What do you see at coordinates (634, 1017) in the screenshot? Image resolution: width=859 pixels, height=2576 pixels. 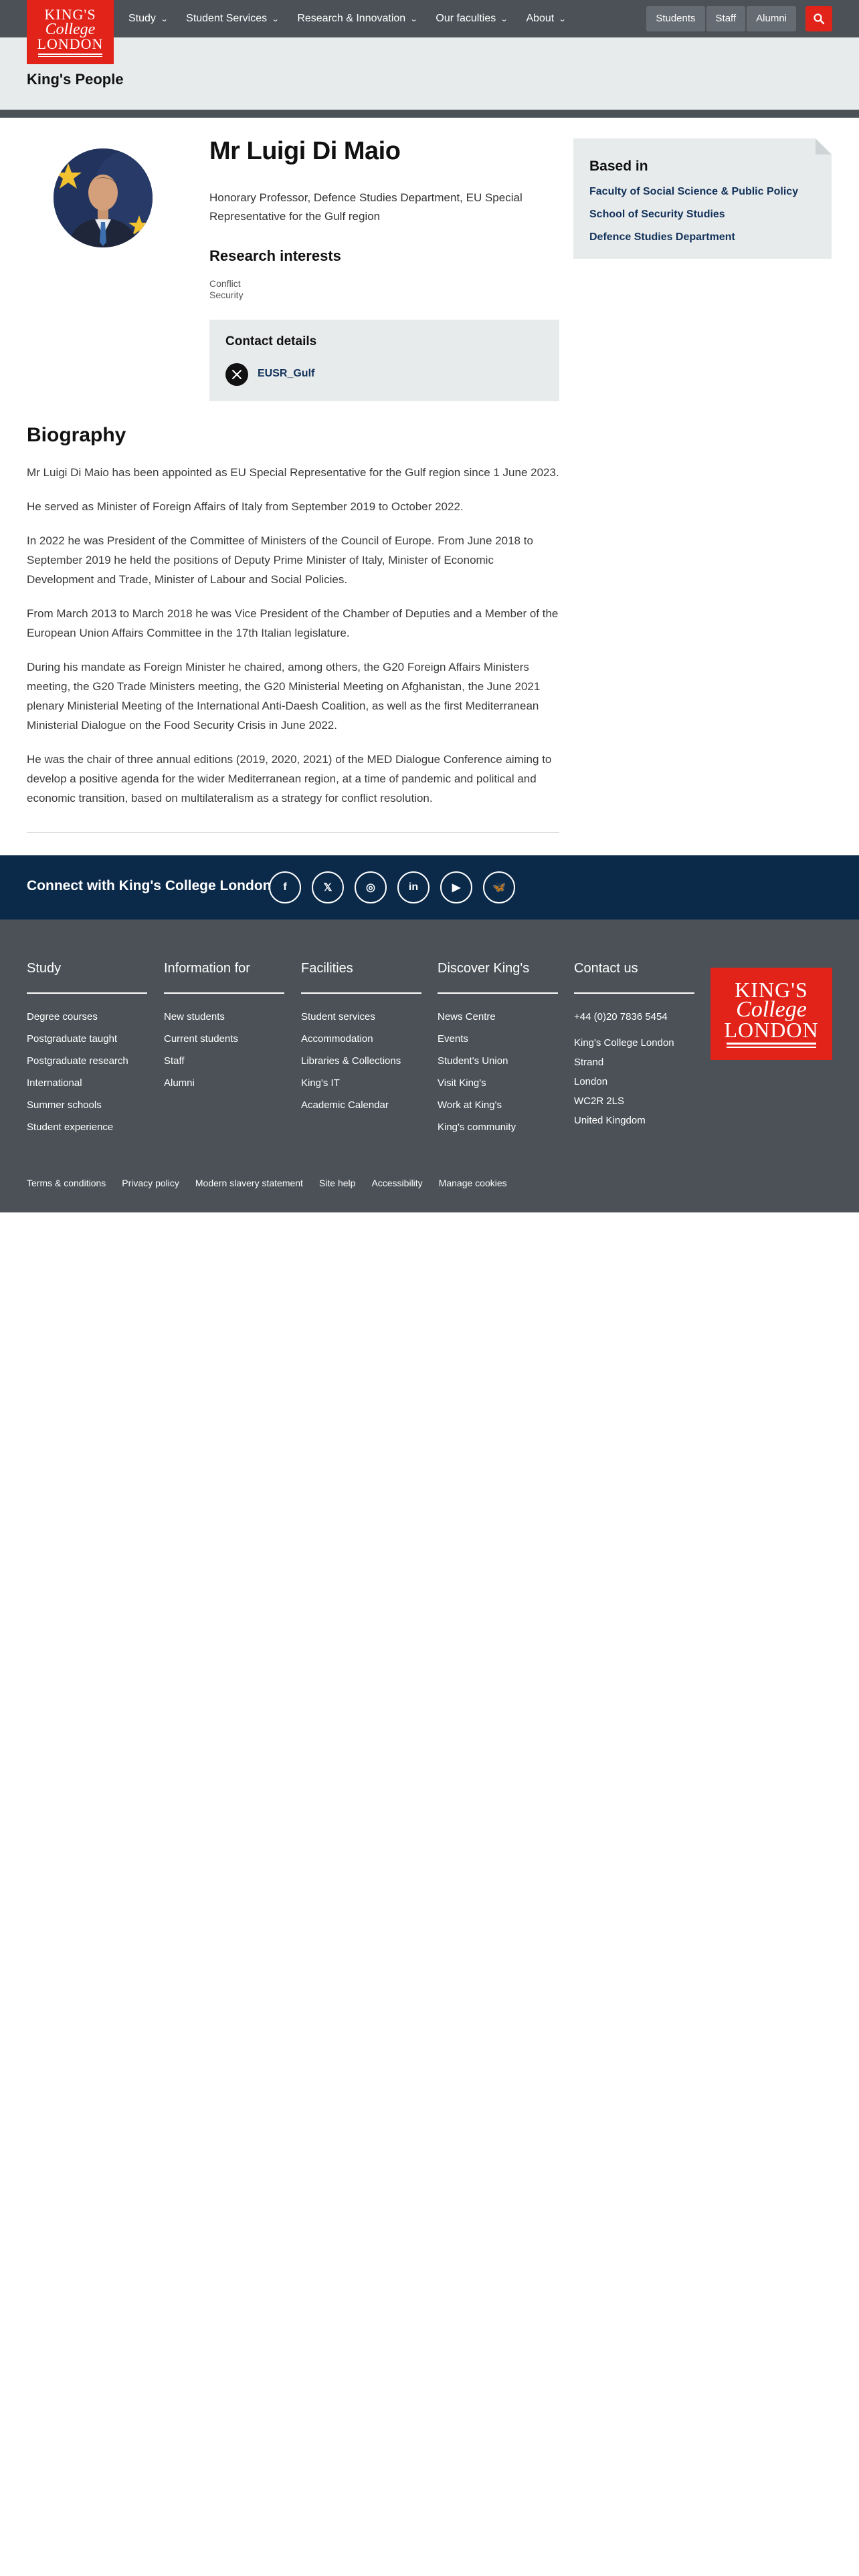 I see `footer-phone-link: +44 (0)20 7836 5454` at bounding box center [634, 1017].